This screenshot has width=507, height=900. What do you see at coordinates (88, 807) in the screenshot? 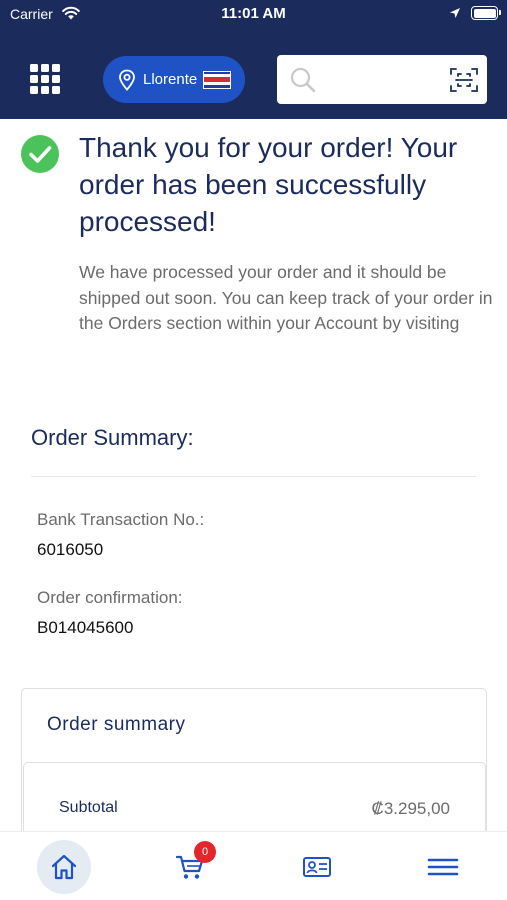
I see `subtotal-label: Subtotal` at bounding box center [88, 807].